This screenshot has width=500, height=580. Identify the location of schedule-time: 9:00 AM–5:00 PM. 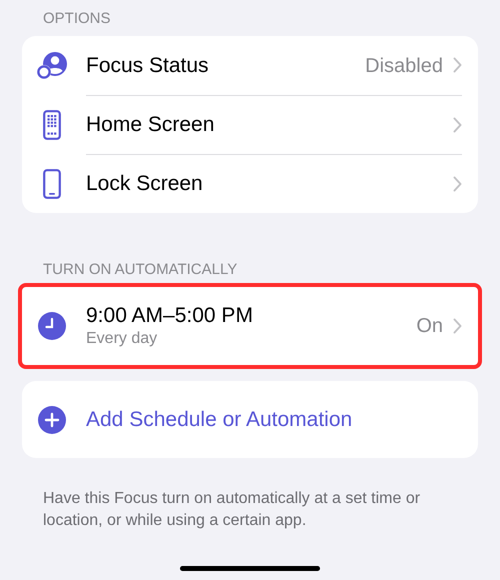
(170, 316).